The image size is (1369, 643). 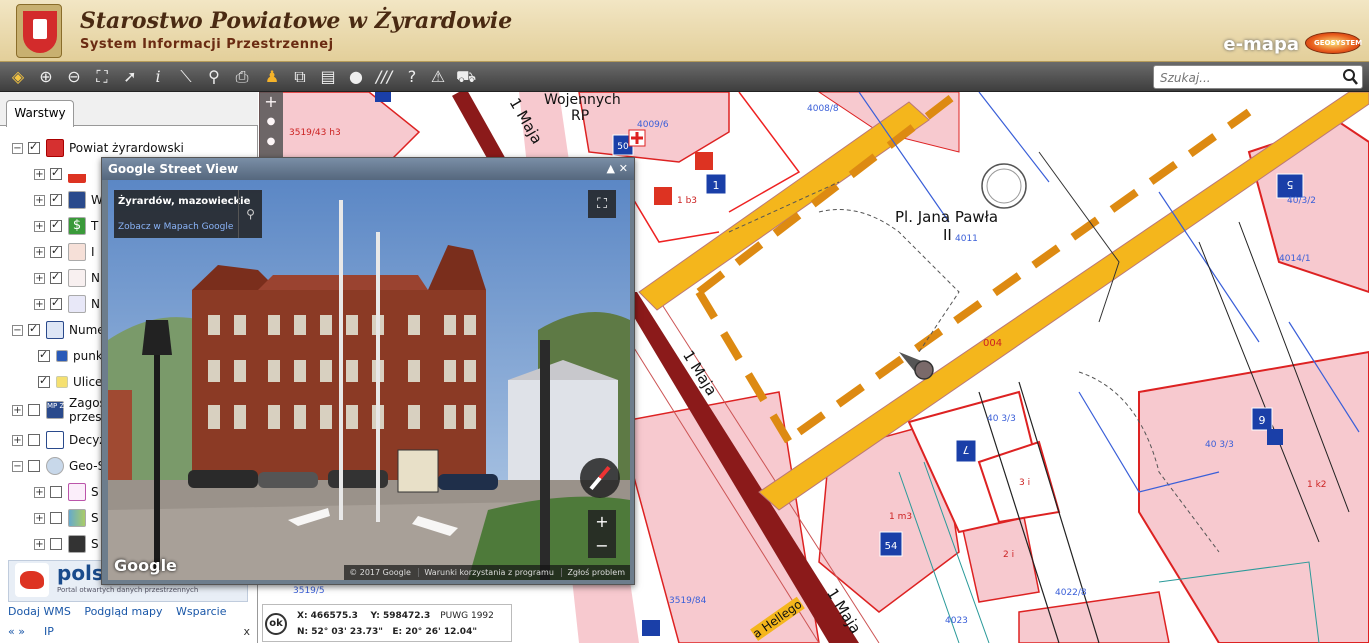 I want to click on search-box, so click(x=1258, y=77).